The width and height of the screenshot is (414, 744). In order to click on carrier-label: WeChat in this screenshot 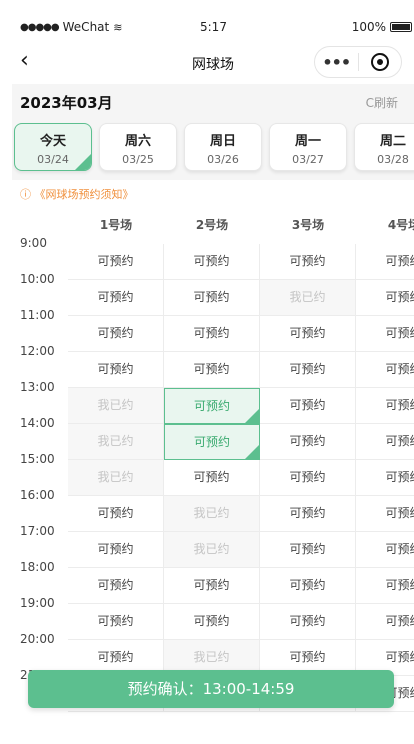, I will do `click(86, 27)`.